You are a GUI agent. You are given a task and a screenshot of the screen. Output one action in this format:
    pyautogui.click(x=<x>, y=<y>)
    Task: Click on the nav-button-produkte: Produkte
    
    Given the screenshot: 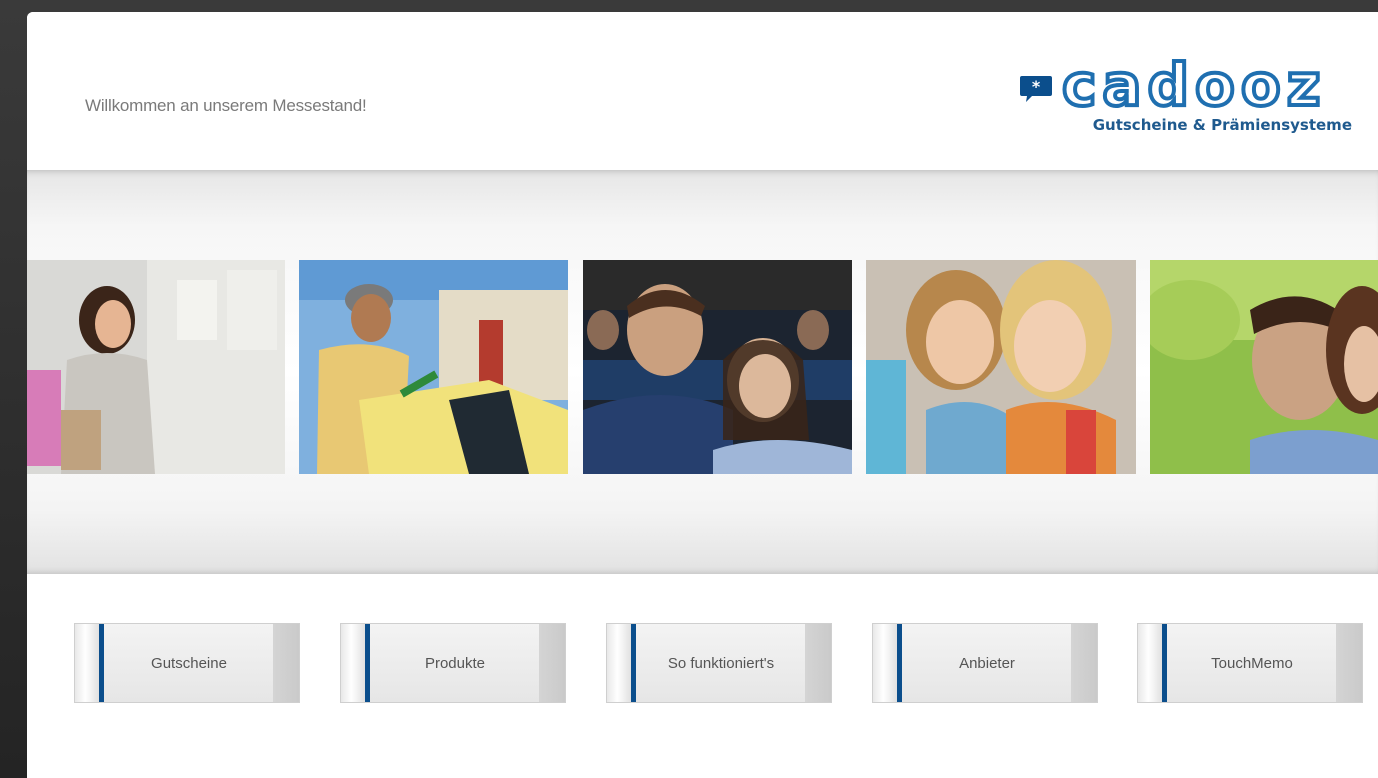 What is the action you would take?
    pyautogui.click(x=453, y=663)
    